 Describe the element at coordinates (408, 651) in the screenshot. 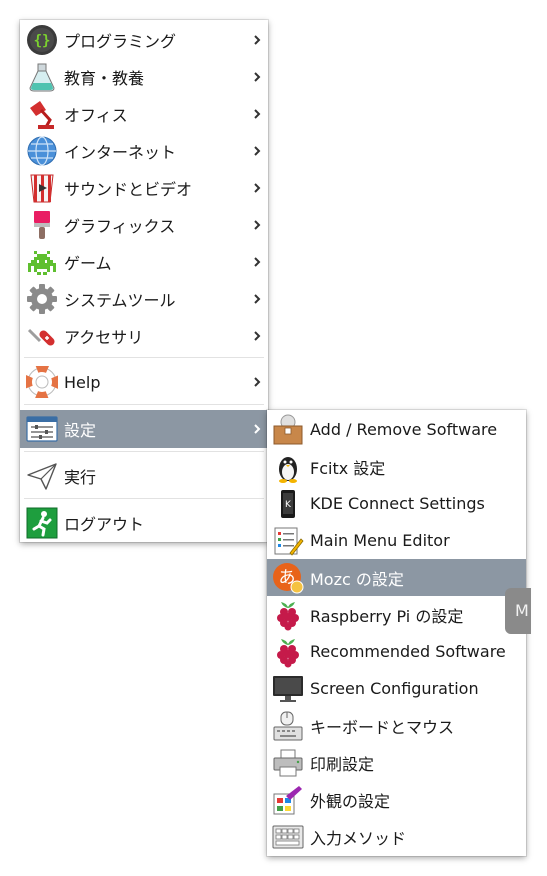

I see `submenu-item-label: Recommended Software` at that location.